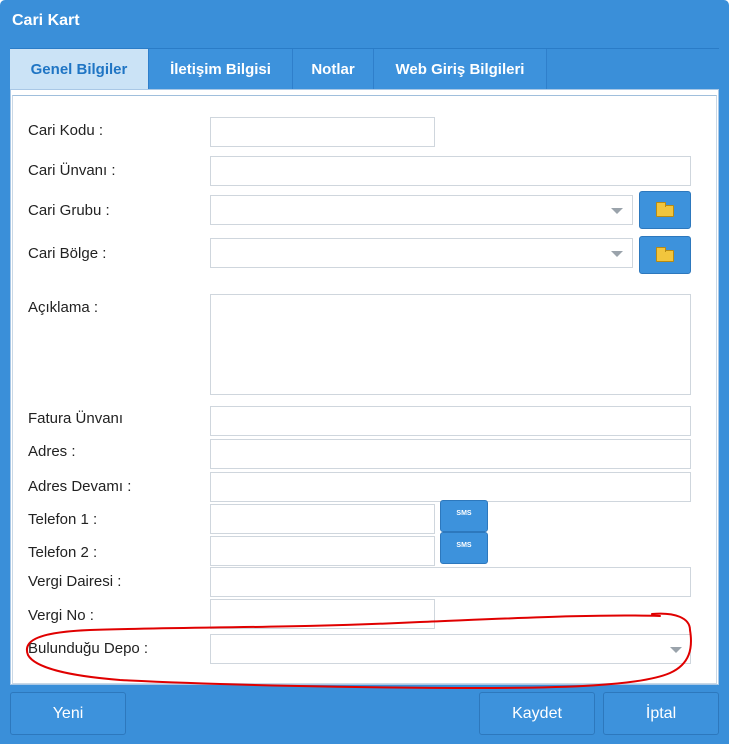 This screenshot has width=729, height=744. Describe the element at coordinates (221, 70) in the screenshot. I see `tab-iletisim-bilgisi: İletişim Bilgisi` at that location.